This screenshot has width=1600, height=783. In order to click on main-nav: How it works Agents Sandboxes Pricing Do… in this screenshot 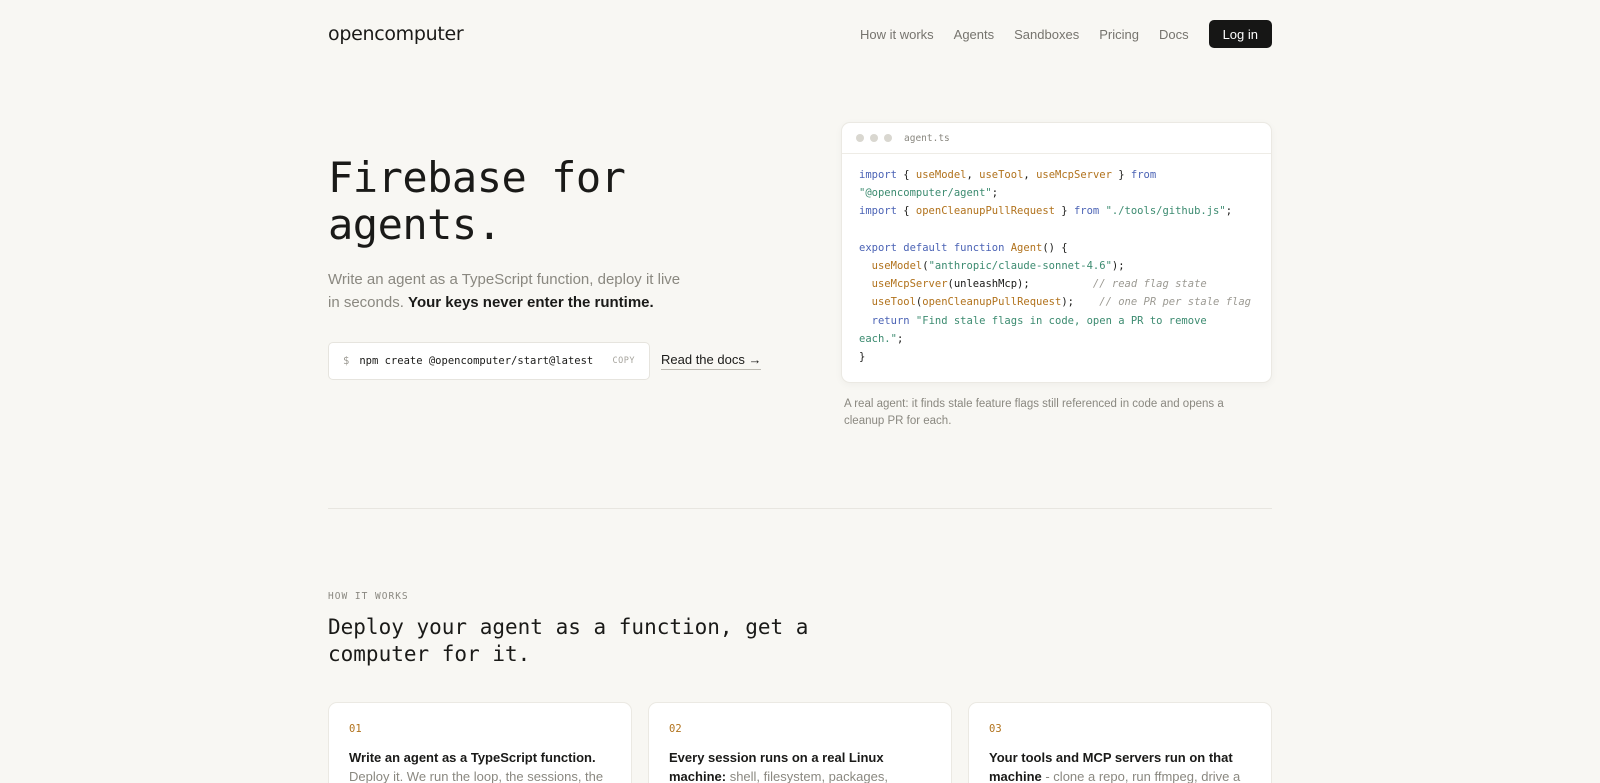, I will do `click(1056, 34)`.